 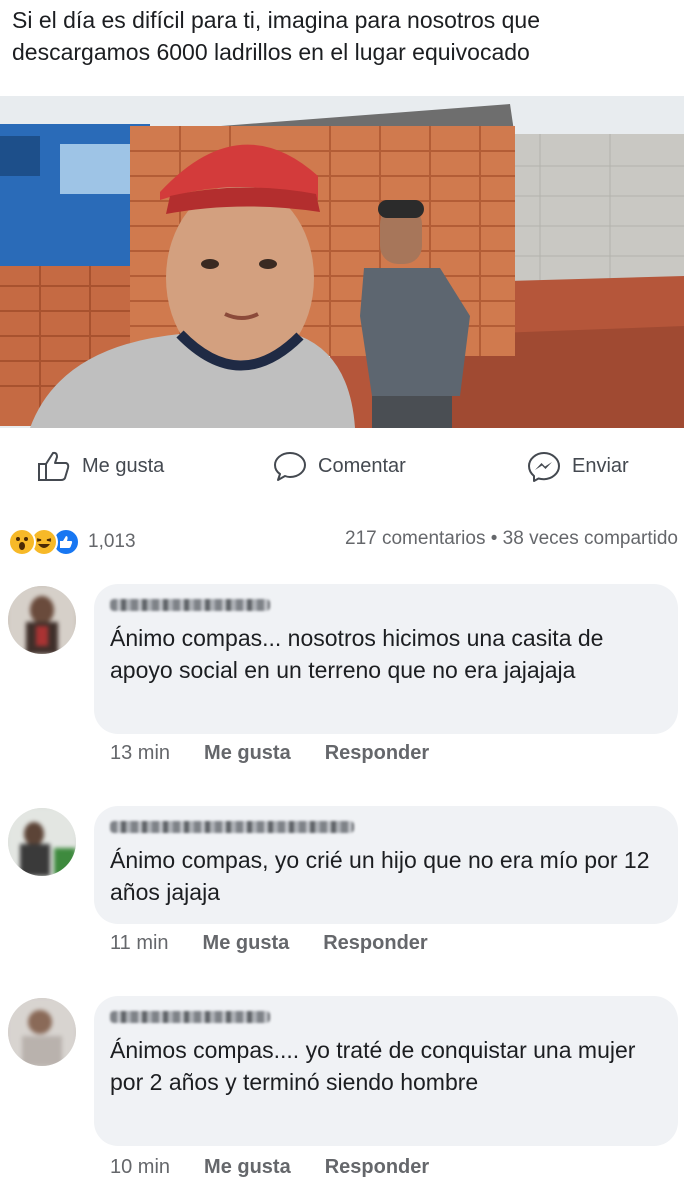 I want to click on post-action-bar: Me gusta Comentar Enviar, so click(x=342, y=466).